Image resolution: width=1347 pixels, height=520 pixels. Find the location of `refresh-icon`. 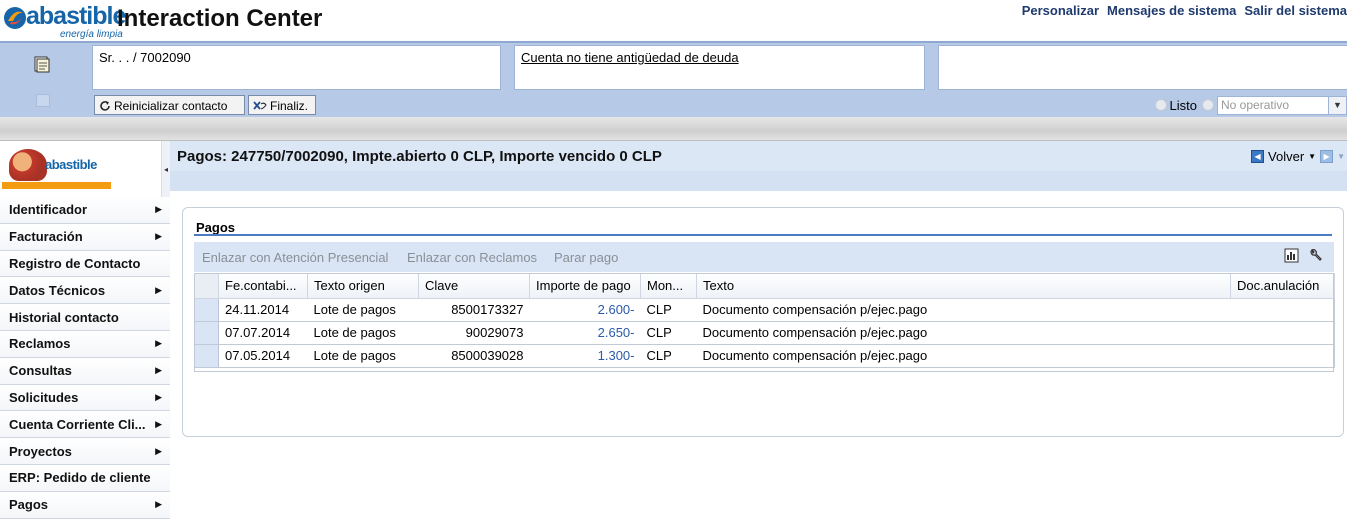

refresh-icon is located at coordinates (105, 106).